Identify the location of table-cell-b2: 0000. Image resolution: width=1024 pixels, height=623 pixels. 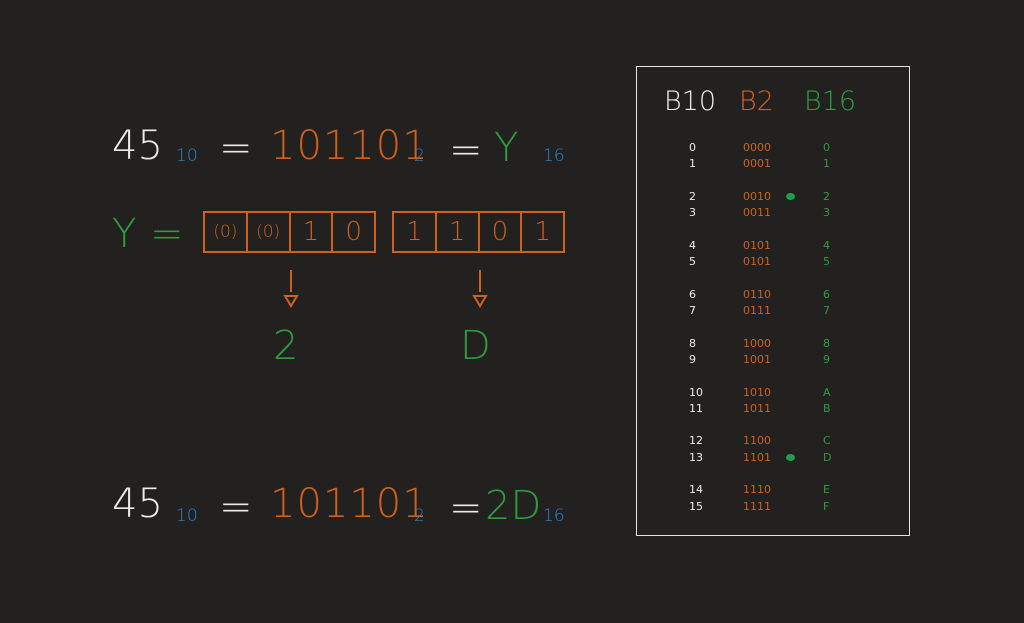
(757, 147).